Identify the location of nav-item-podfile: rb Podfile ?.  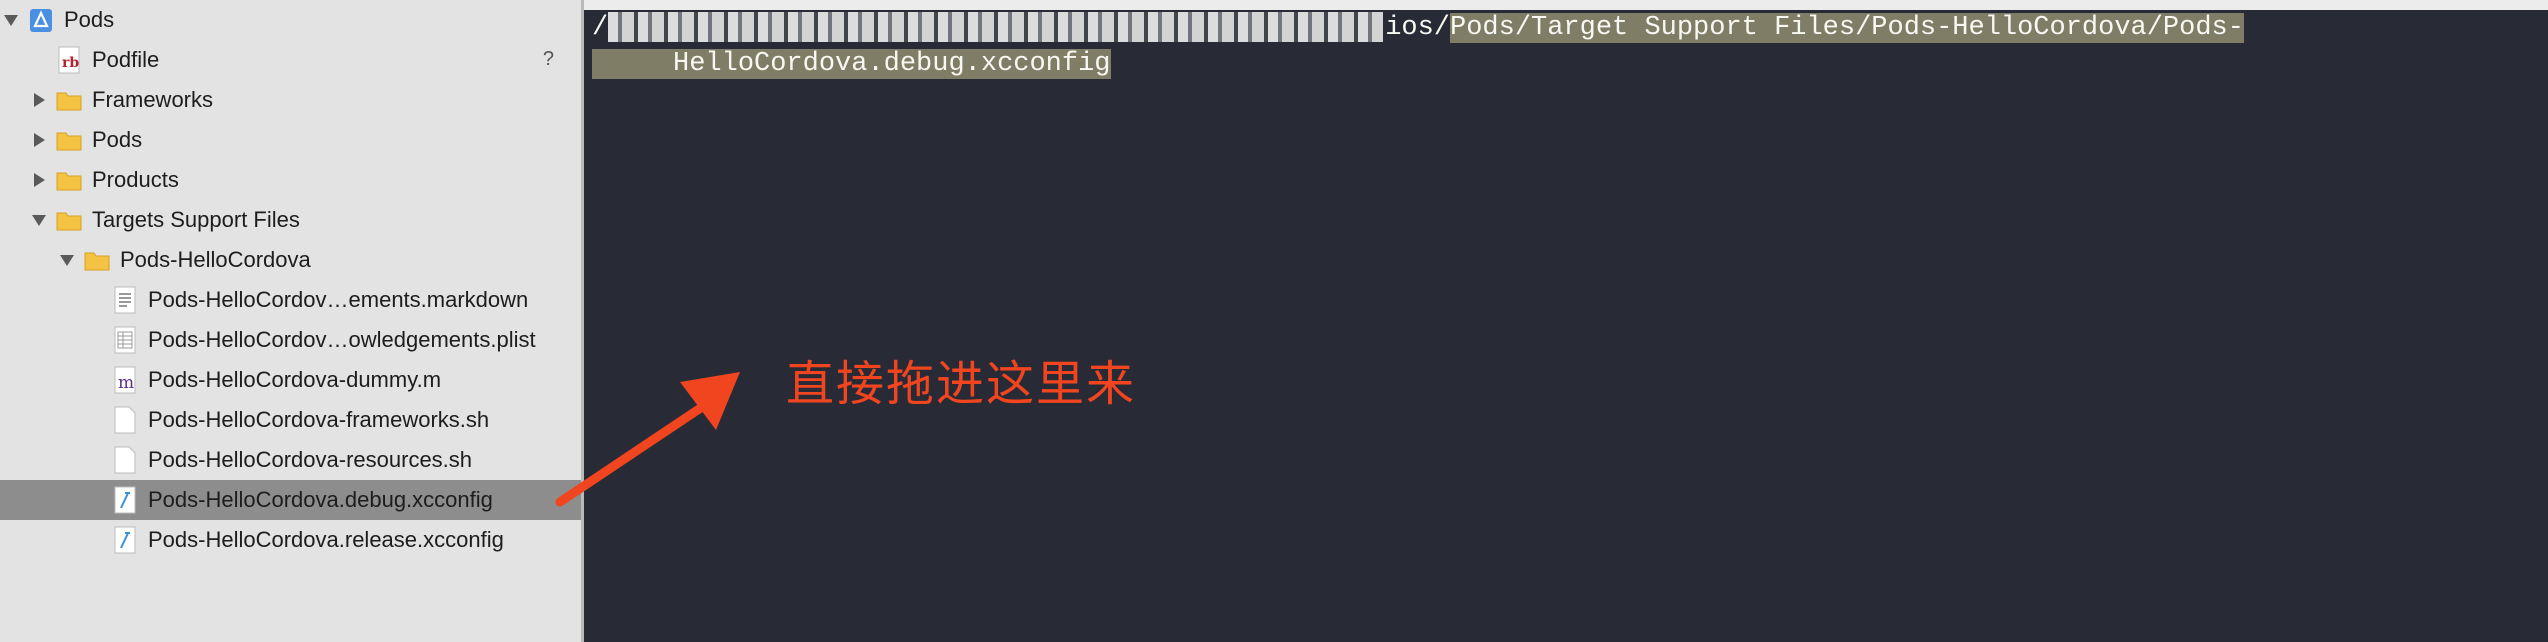
(290, 60).